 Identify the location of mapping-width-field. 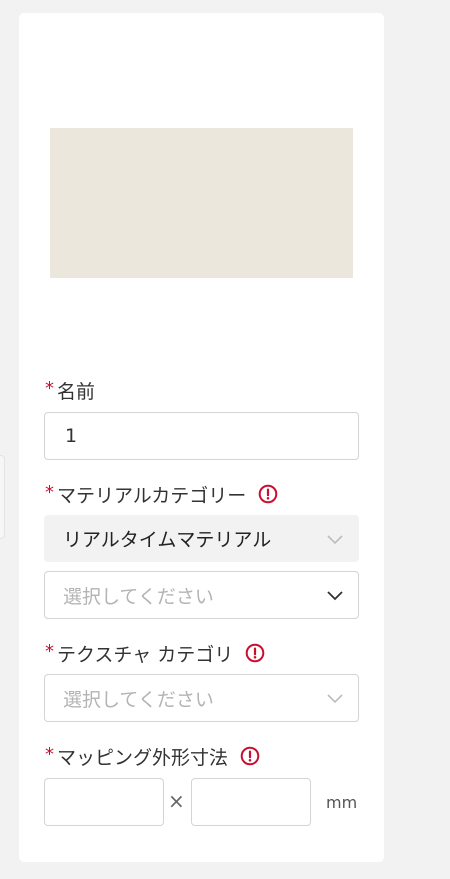
(104, 802).